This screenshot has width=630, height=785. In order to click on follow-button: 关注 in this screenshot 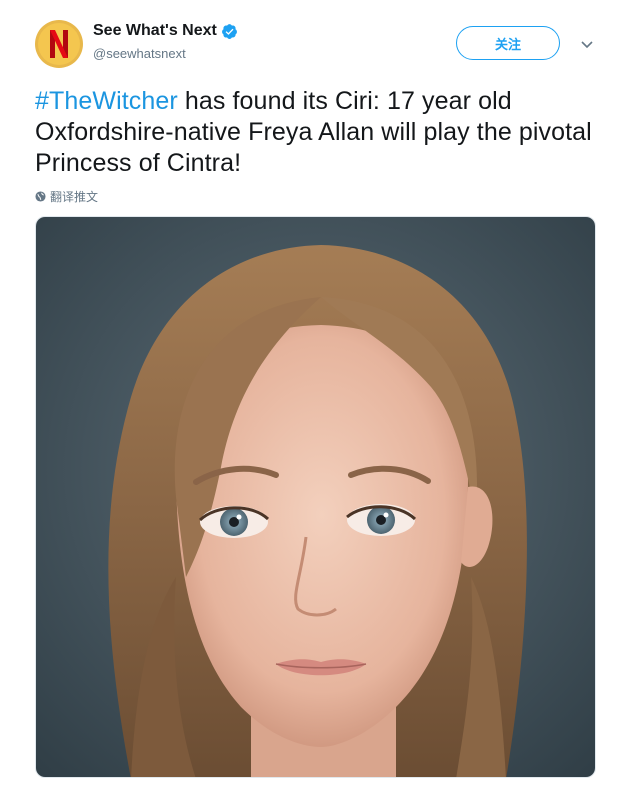, I will do `click(508, 43)`.